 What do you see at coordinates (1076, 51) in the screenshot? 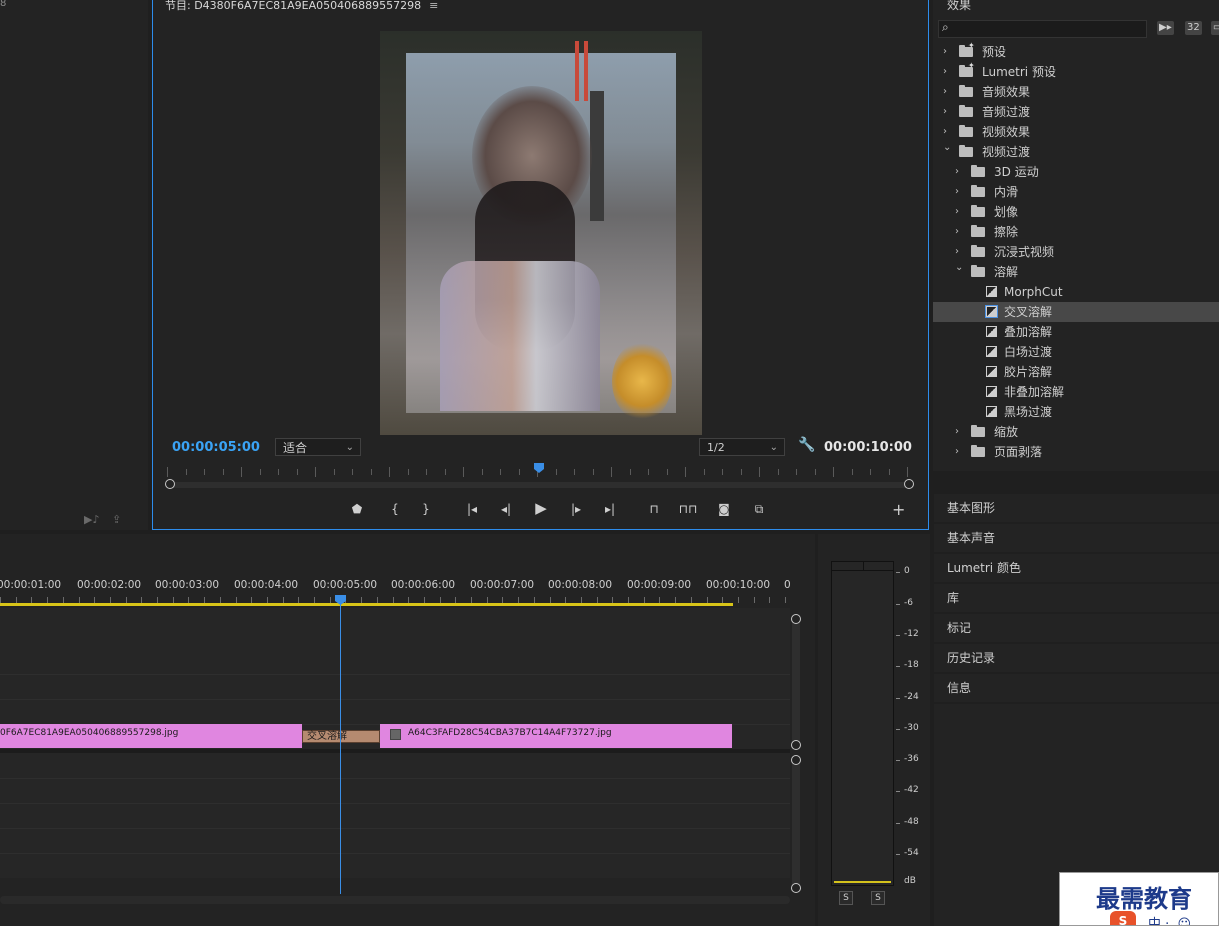
I see `effects-item: › ✦ 预设` at bounding box center [1076, 51].